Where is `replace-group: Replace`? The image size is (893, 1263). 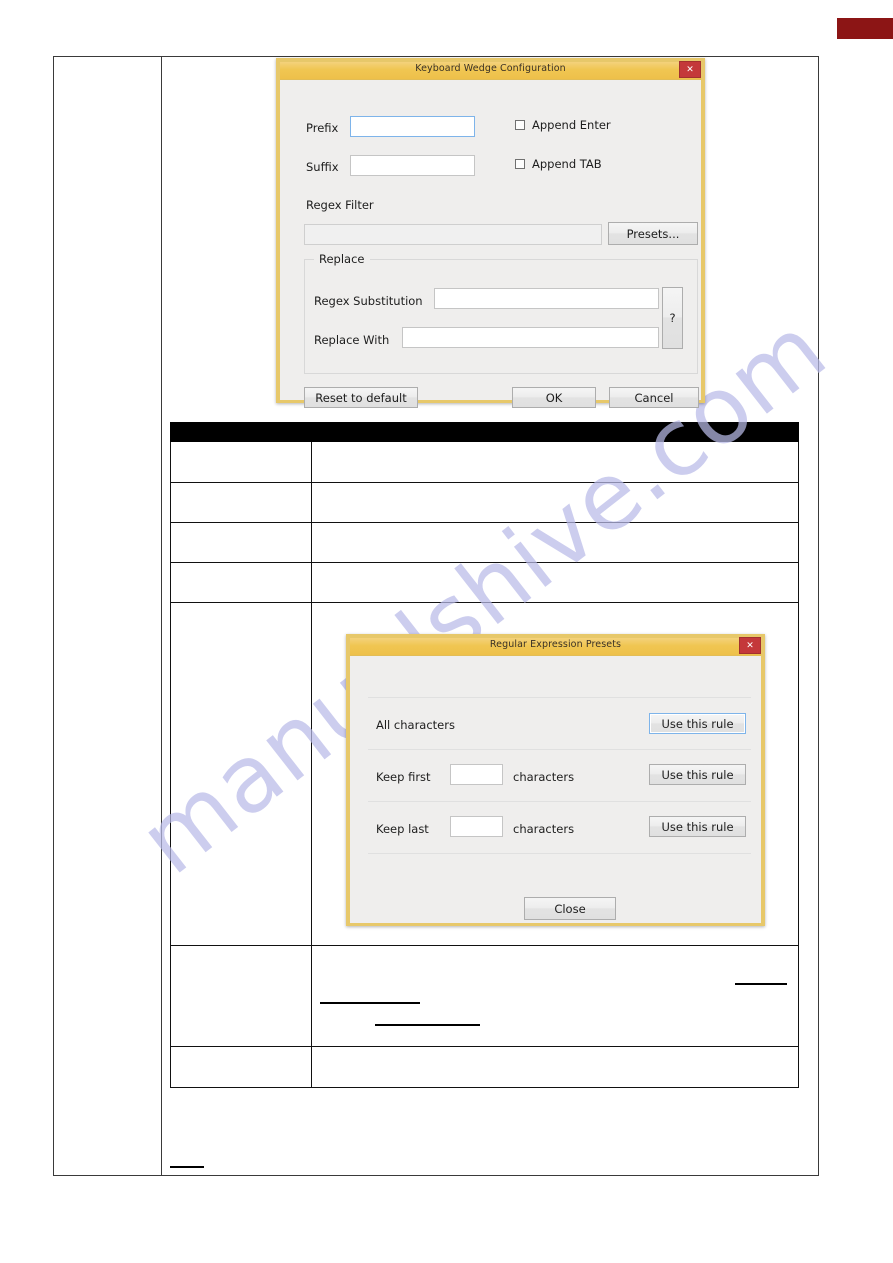 replace-group: Replace is located at coordinates (501, 313).